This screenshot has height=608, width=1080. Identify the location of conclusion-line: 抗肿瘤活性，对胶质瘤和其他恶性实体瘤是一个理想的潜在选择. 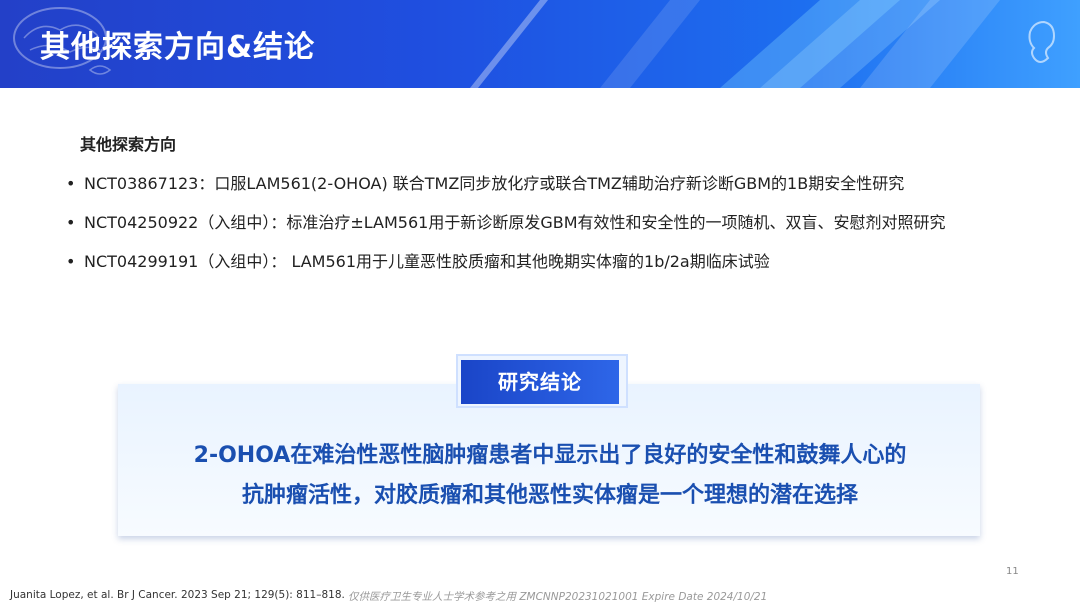
(549, 495).